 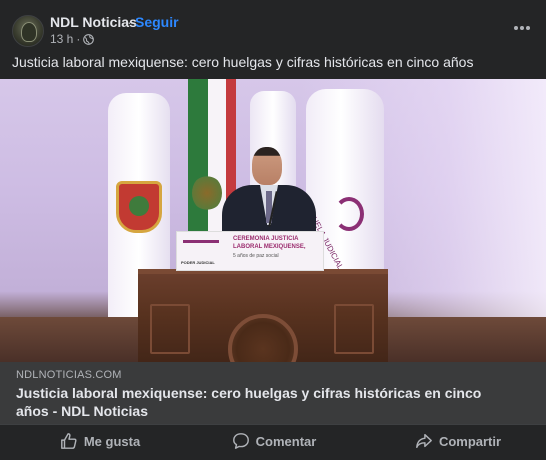 I want to click on post-meta: 13 h ·, so click(x=72, y=39).